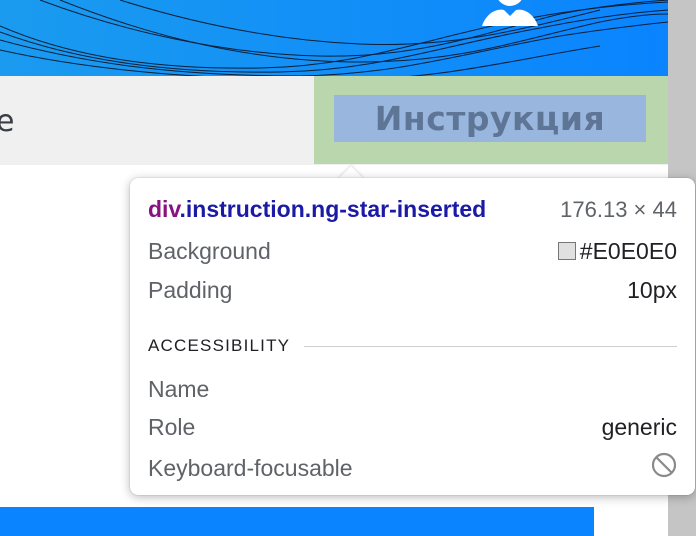 Image resolution: width=696 pixels, height=536 pixels. Describe the element at coordinates (652, 290) in the screenshot. I see `padding-value: 10px` at that location.